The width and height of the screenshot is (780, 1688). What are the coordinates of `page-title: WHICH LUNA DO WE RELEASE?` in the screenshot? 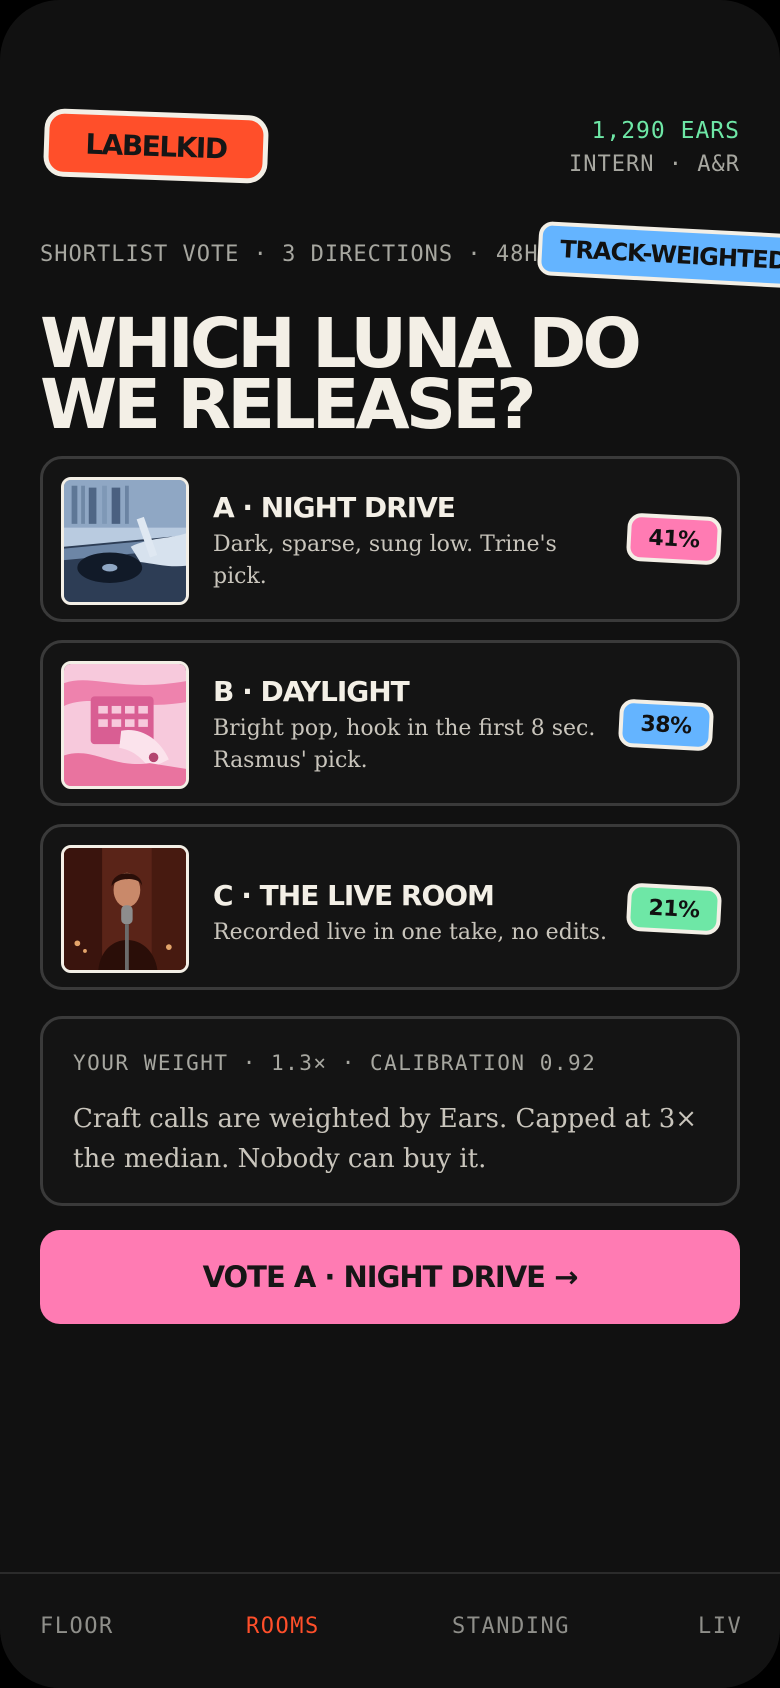 It's located at (400, 377).